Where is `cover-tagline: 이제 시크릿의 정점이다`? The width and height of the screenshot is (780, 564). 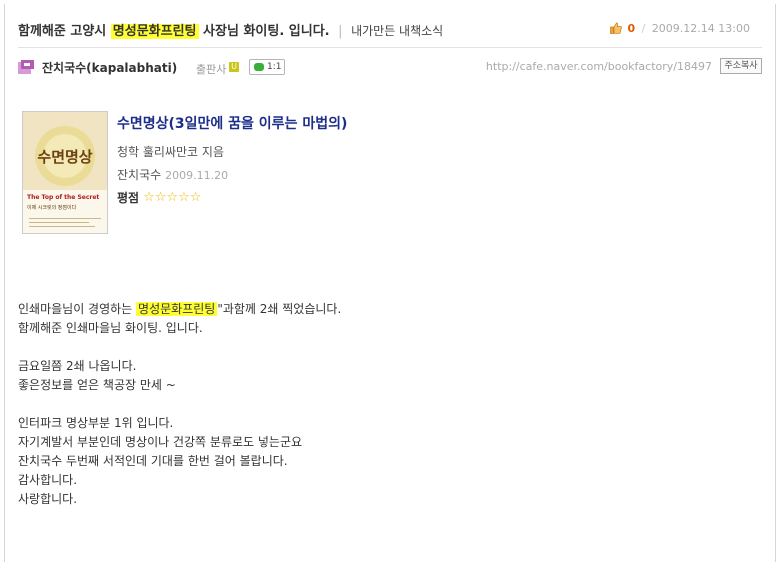 cover-tagline: 이제 시크릿의 정점이다 is located at coordinates (52, 208).